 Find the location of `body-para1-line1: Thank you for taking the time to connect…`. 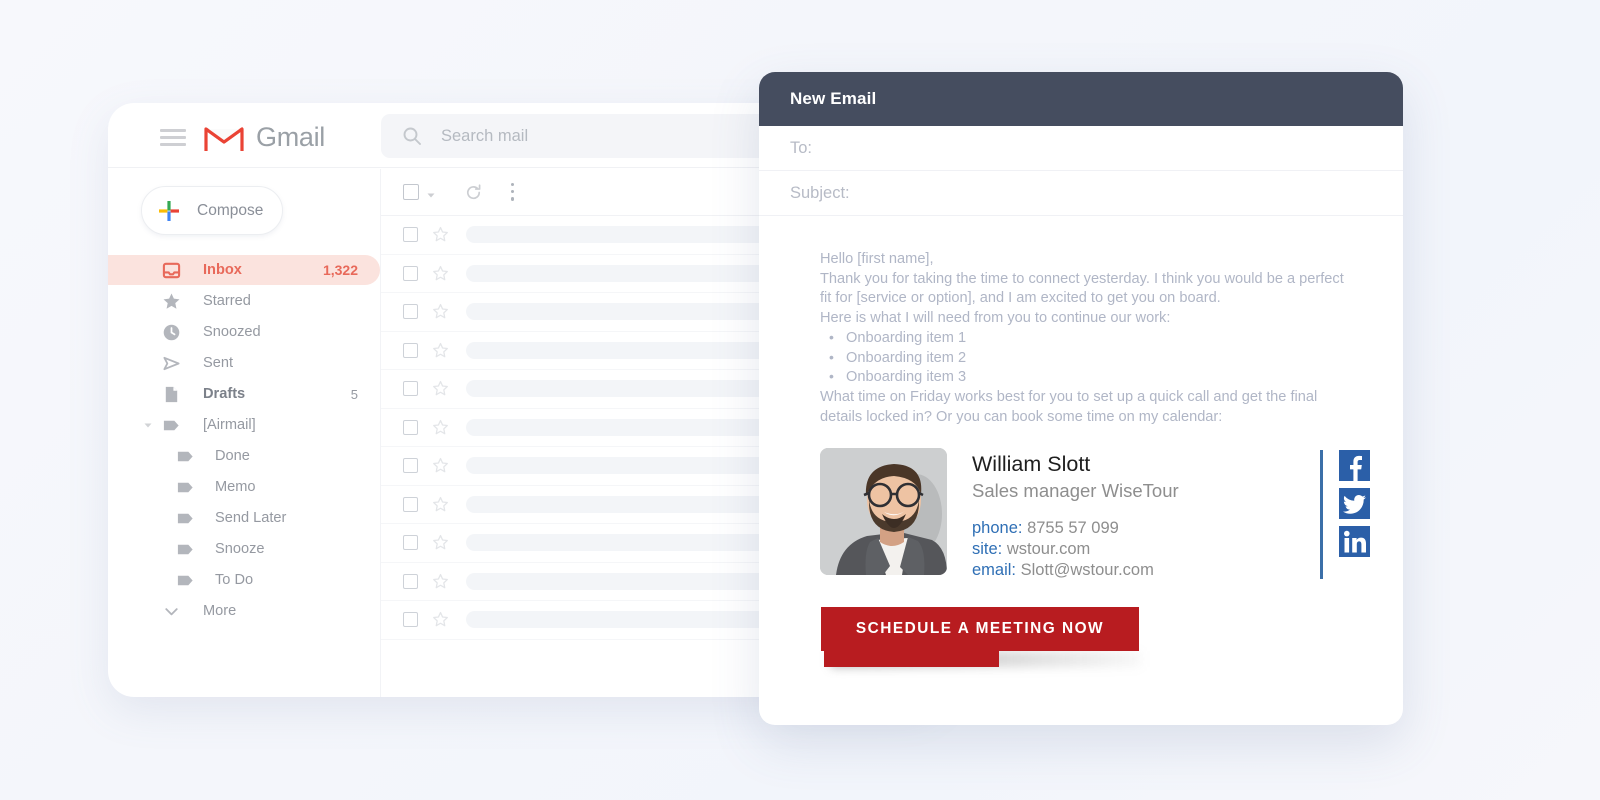

body-para1-line1: Thank you for taking the time to connect… is located at coordinates (1082, 278).